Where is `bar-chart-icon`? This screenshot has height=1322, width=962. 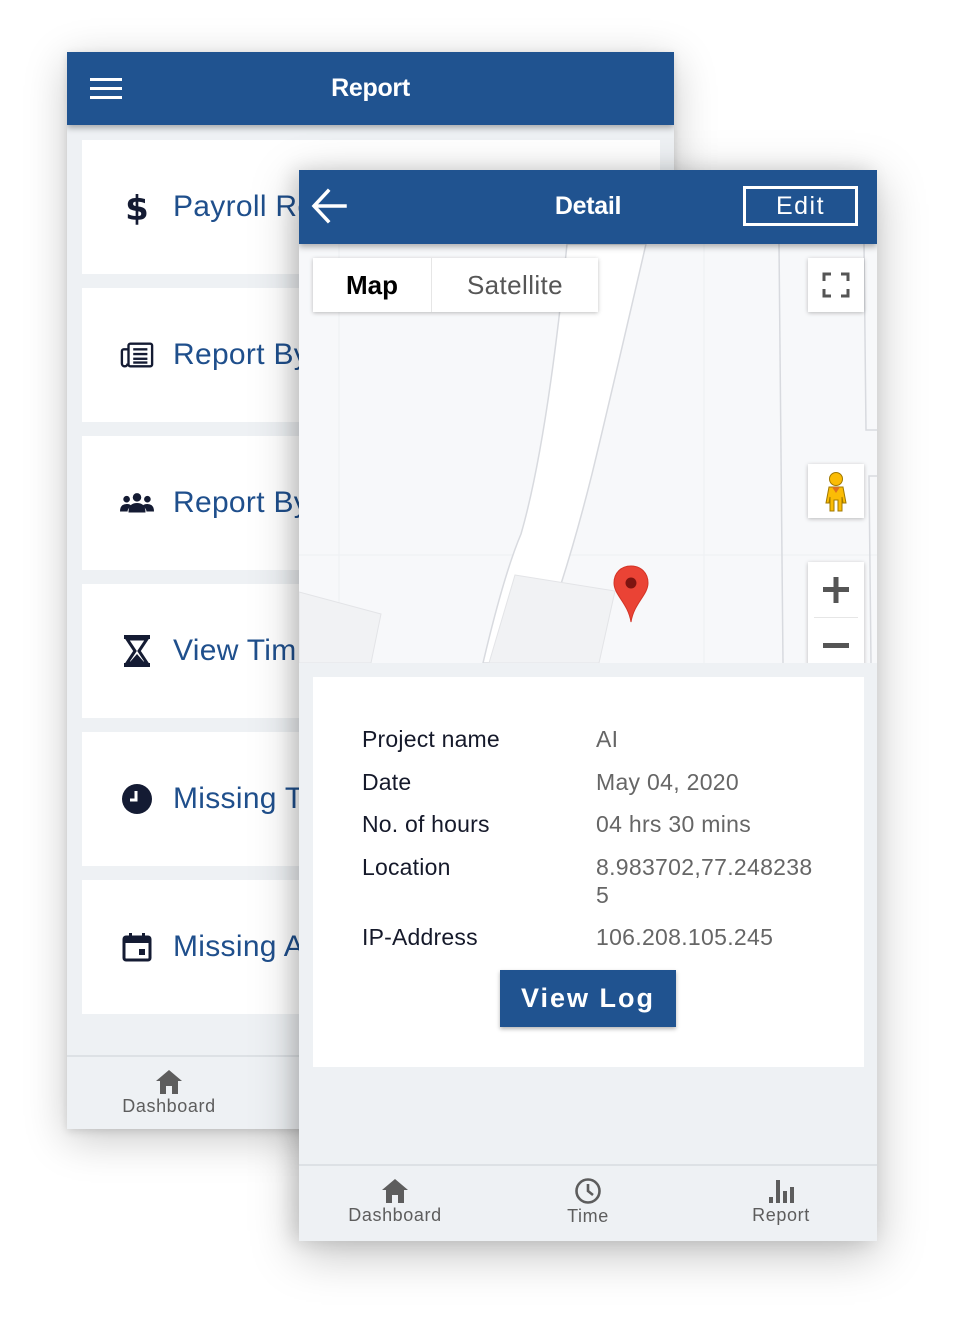 bar-chart-icon is located at coordinates (781, 1191).